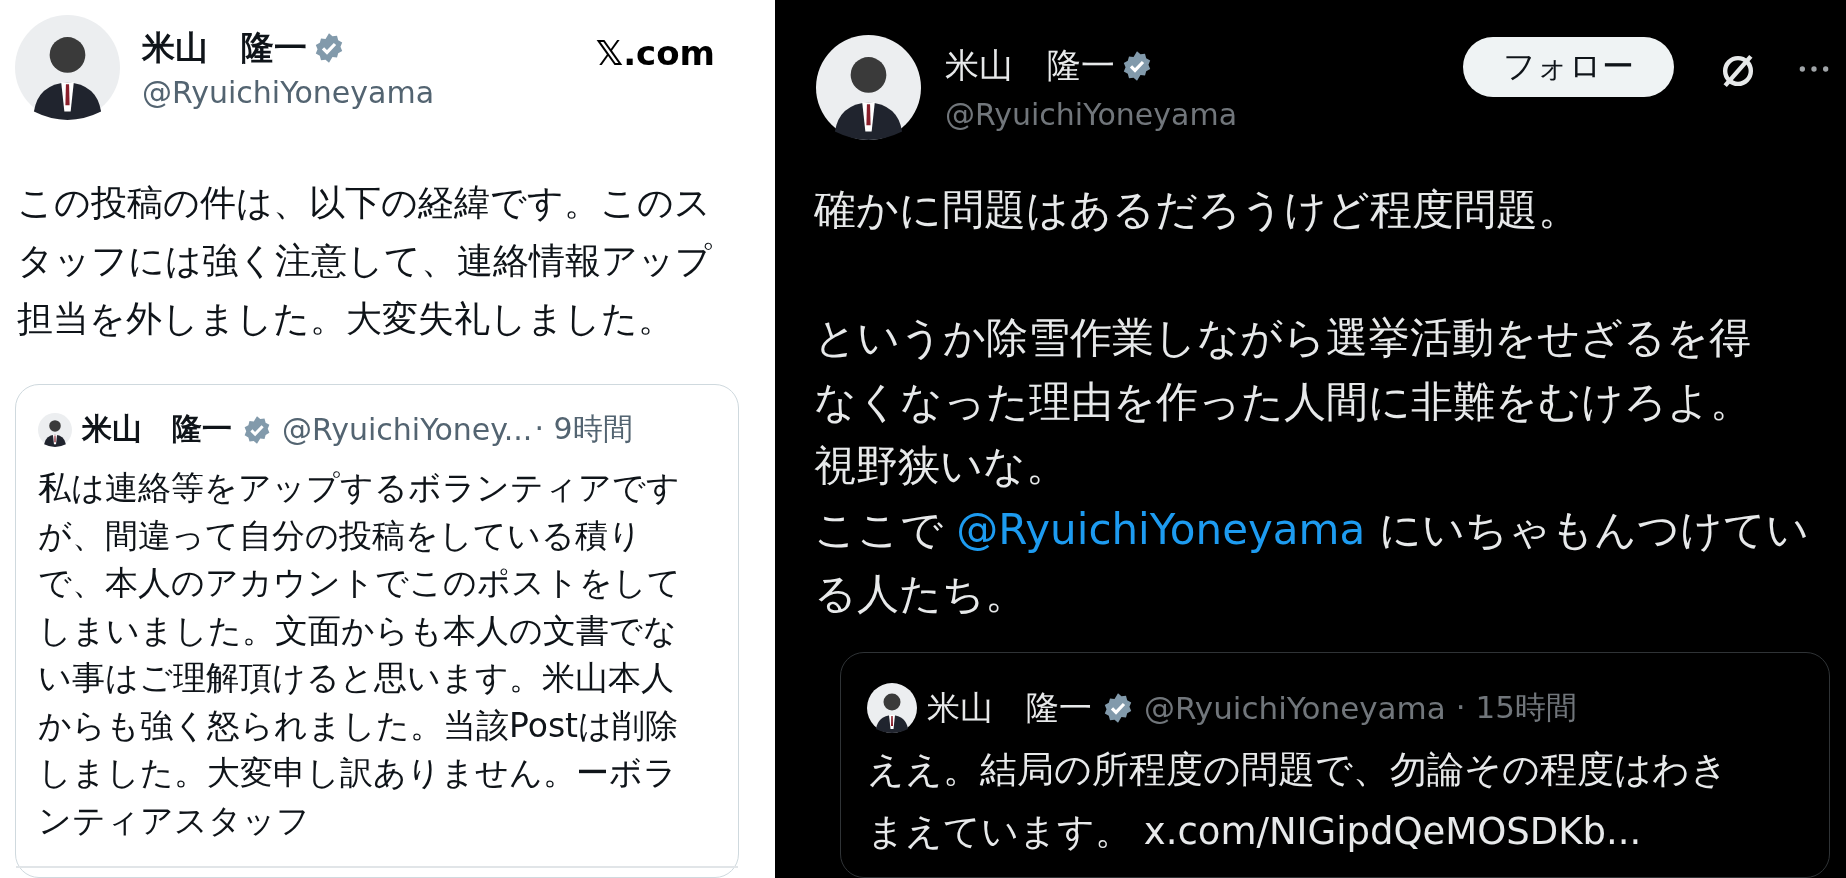 Image resolution: width=1846 pixels, height=878 pixels. Describe the element at coordinates (1516, 707) in the screenshot. I see `post-time: · 15時間` at that location.